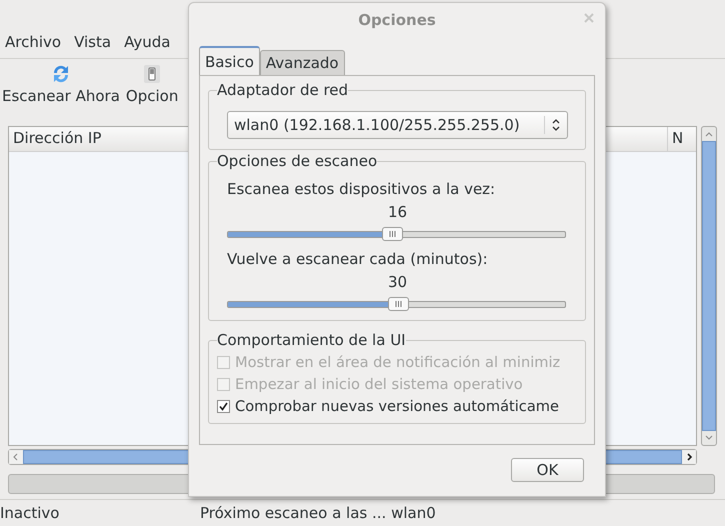  I want to click on checkbox-label: Empezar al inicio del sistema operativo, so click(379, 384).